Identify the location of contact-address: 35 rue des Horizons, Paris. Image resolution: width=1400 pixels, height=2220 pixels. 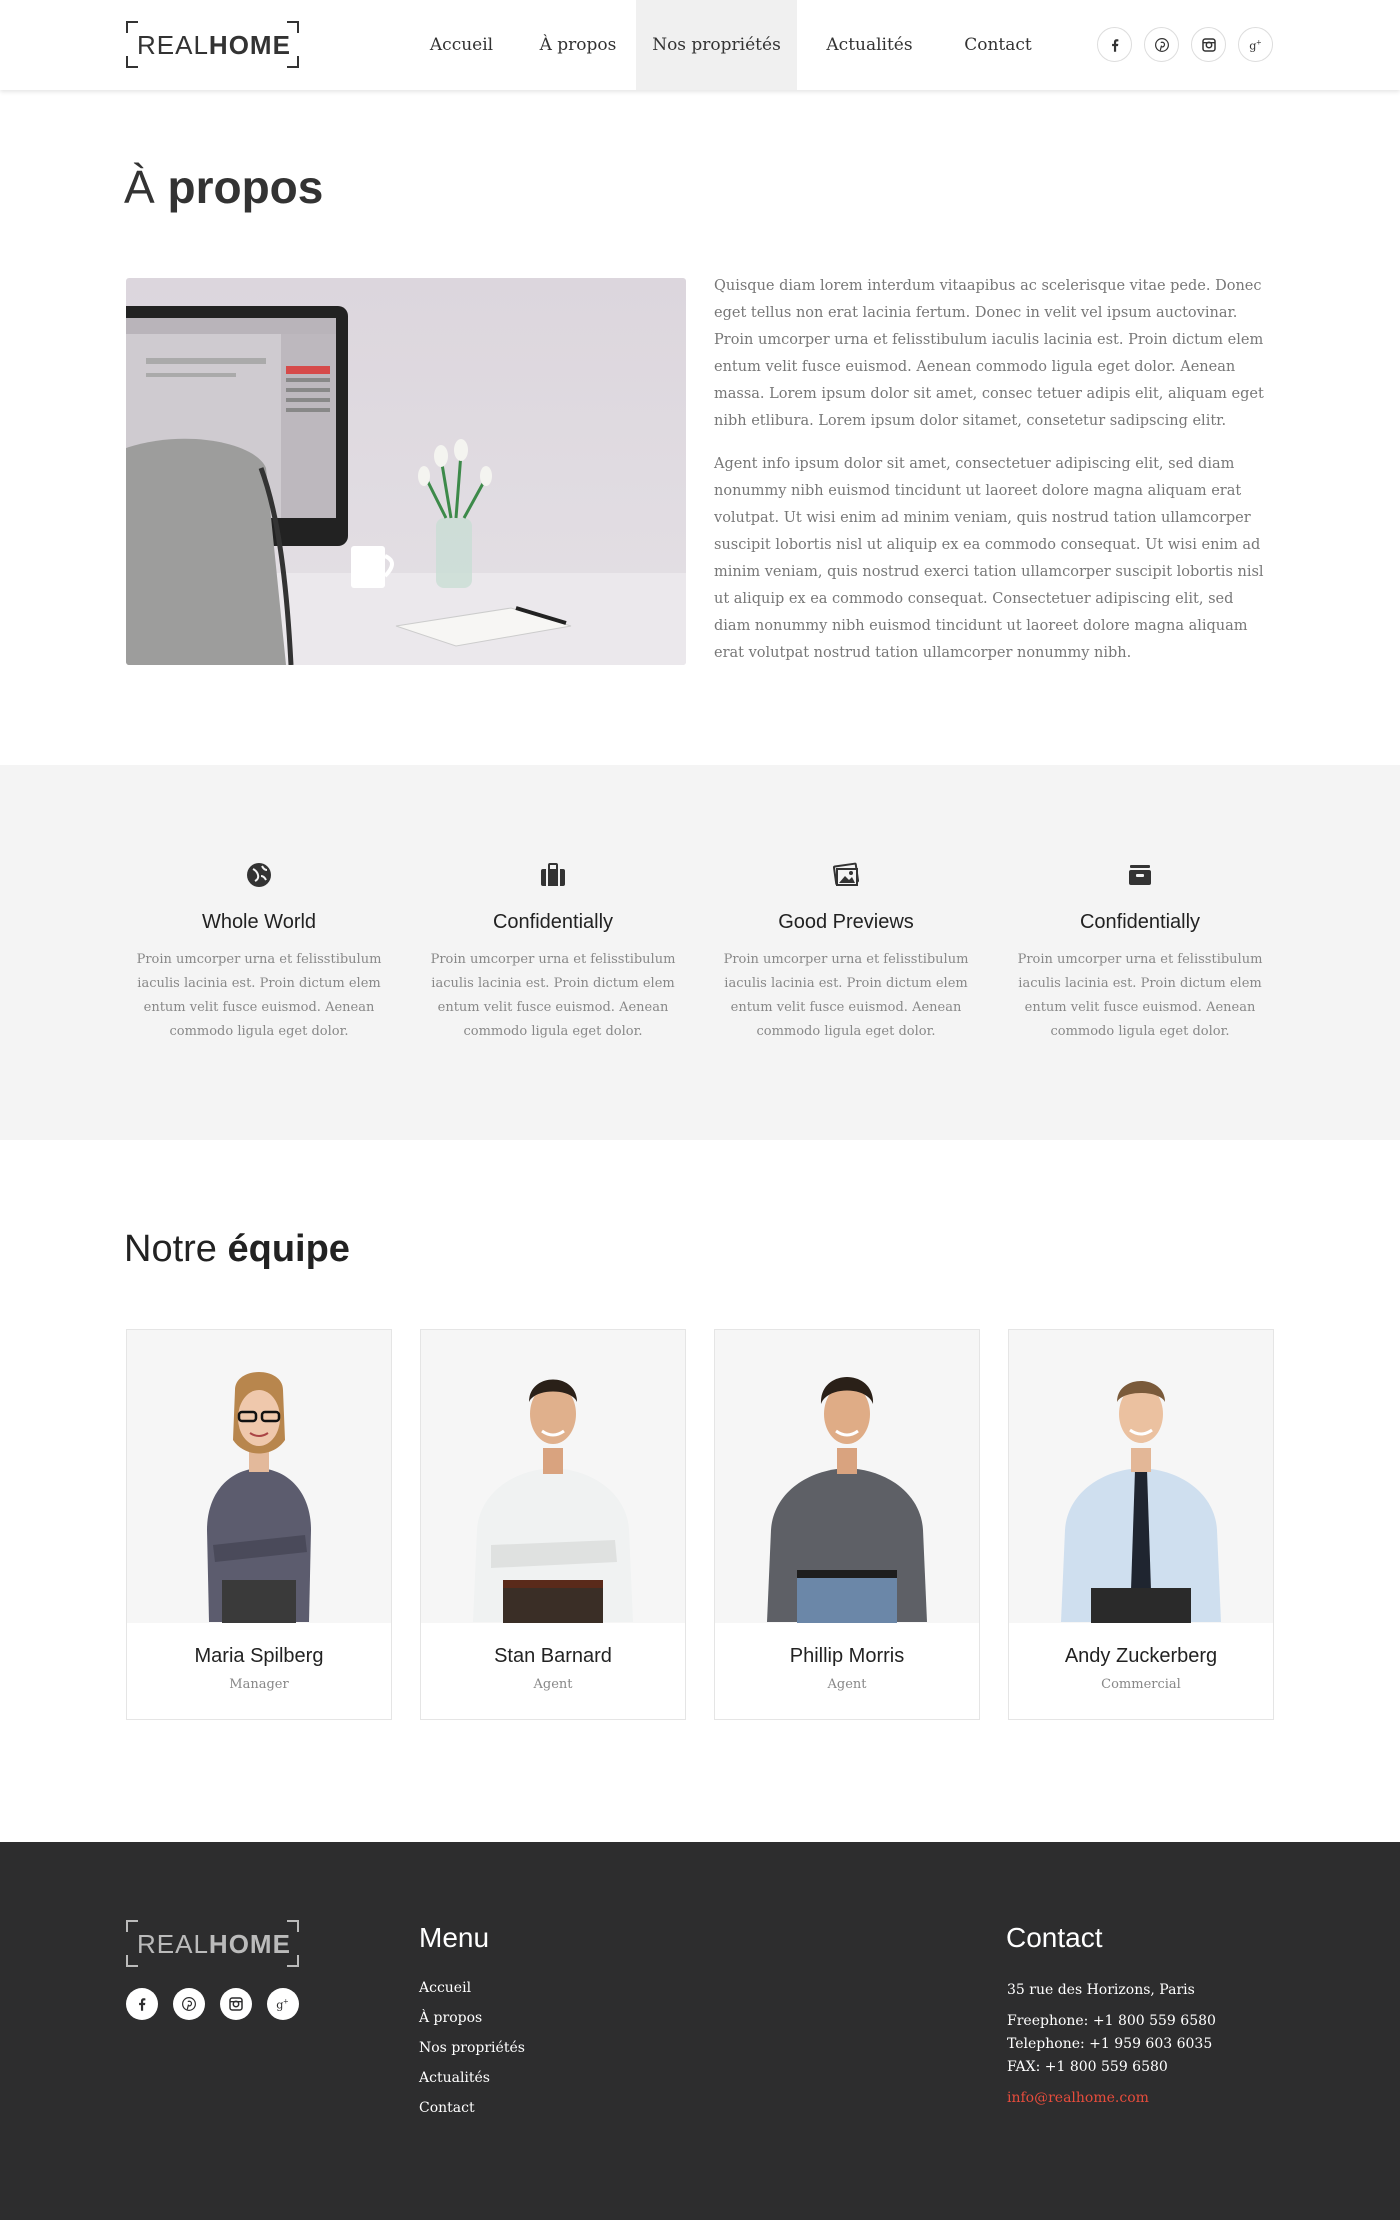
(1101, 1990).